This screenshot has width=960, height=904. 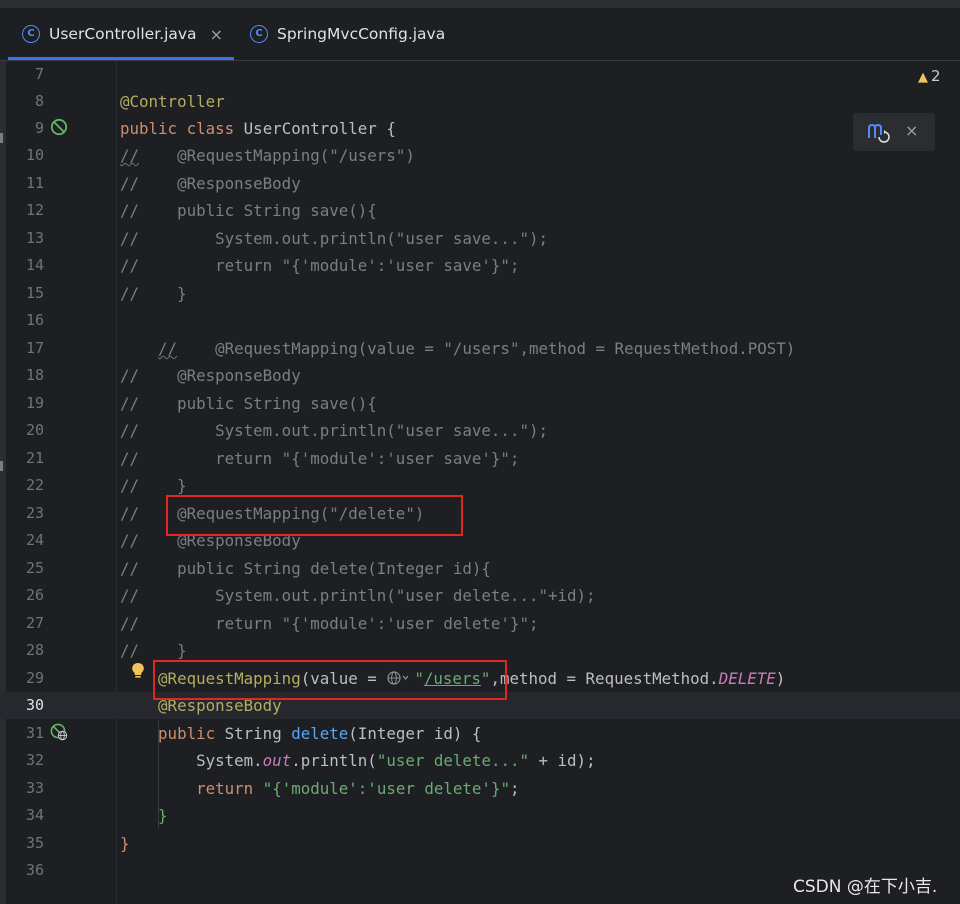 I want to click on watermark: CSDN @在下小吉., so click(x=865, y=887).